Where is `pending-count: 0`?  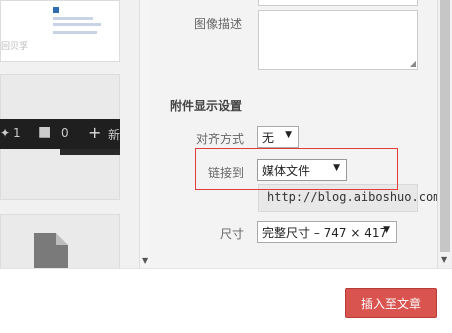
pending-count: 0 is located at coordinates (65, 133).